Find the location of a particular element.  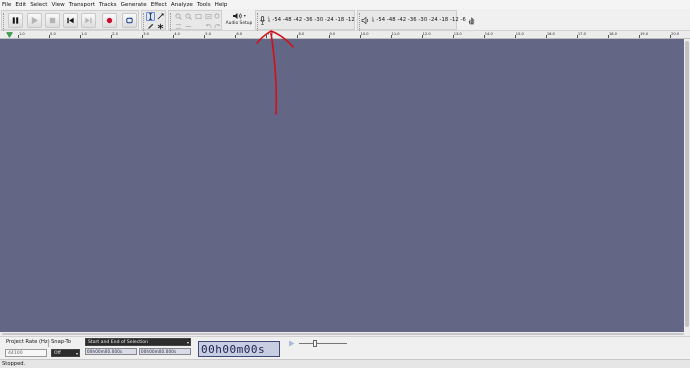

trim-icon is located at coordinates (178, 26).